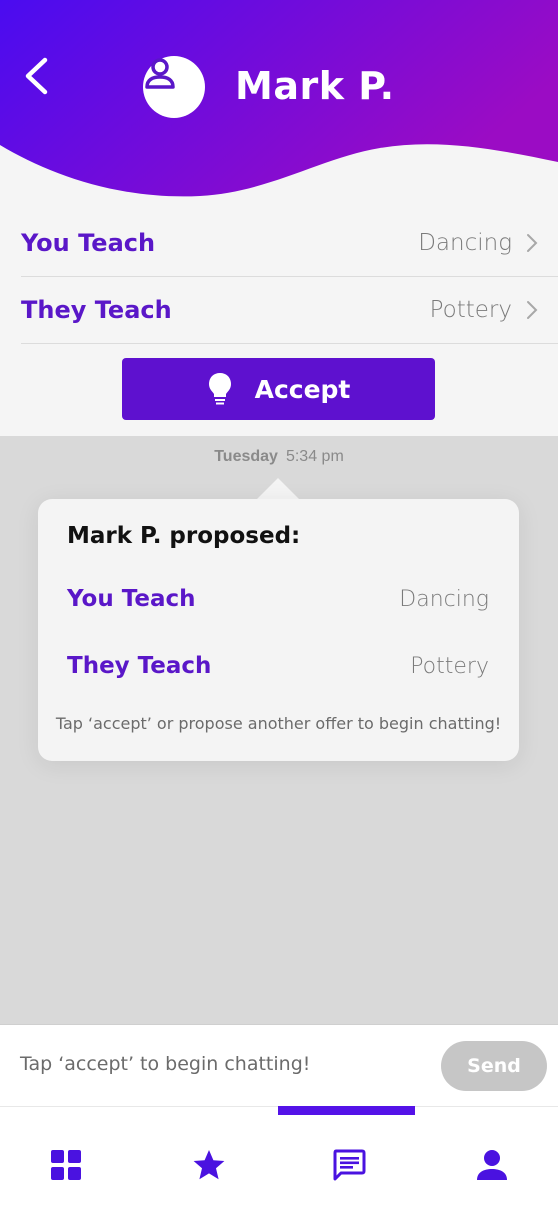 Image resolution: width=558 pixels, height=1215 pixels. I want to click on send-label: Send, so click(494, 1066).